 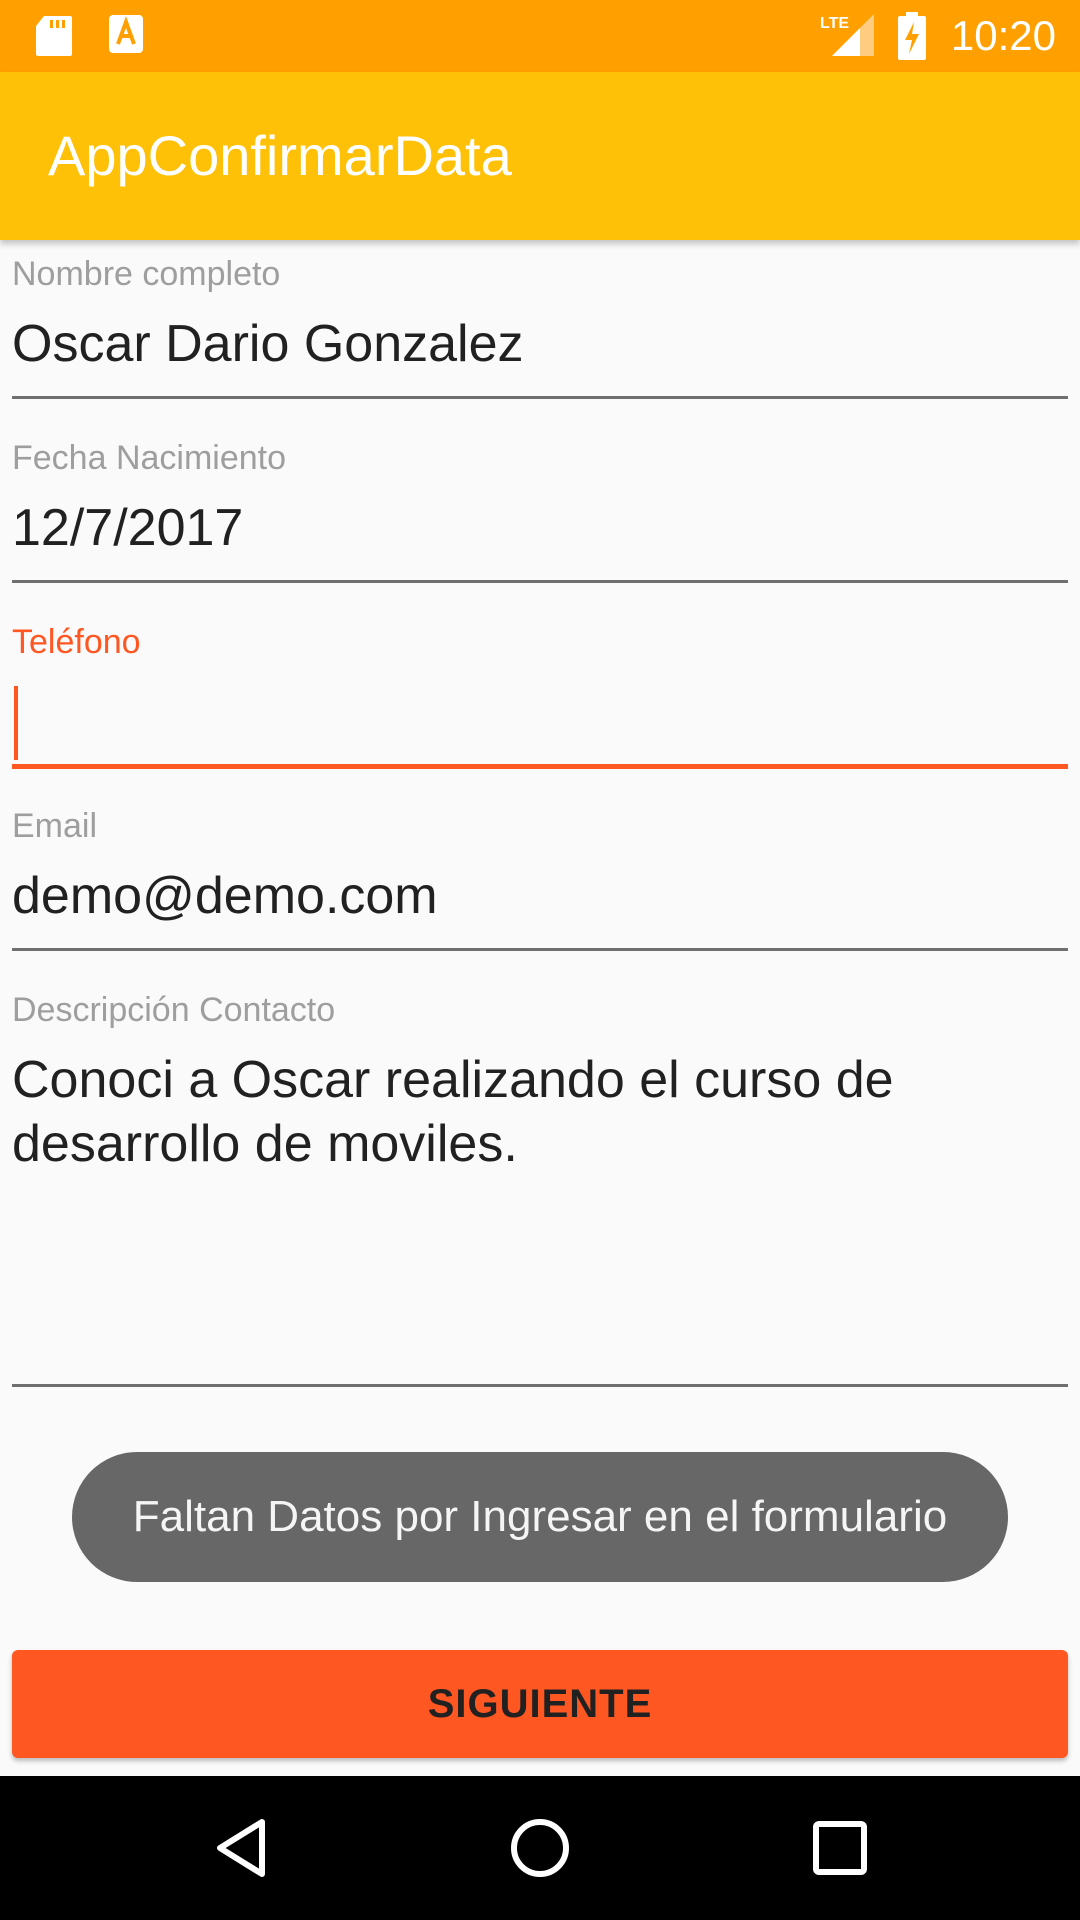 I want to click on nombre-label: Nombre completo, so click(x=146, y=274).